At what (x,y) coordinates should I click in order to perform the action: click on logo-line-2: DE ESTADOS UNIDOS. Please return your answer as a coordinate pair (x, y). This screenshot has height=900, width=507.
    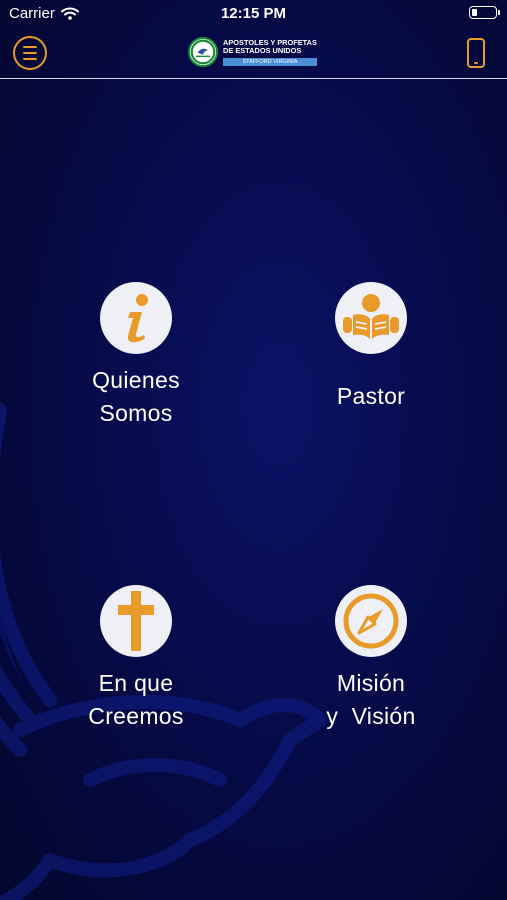
    Looking at the image, I should click on (262, 50).